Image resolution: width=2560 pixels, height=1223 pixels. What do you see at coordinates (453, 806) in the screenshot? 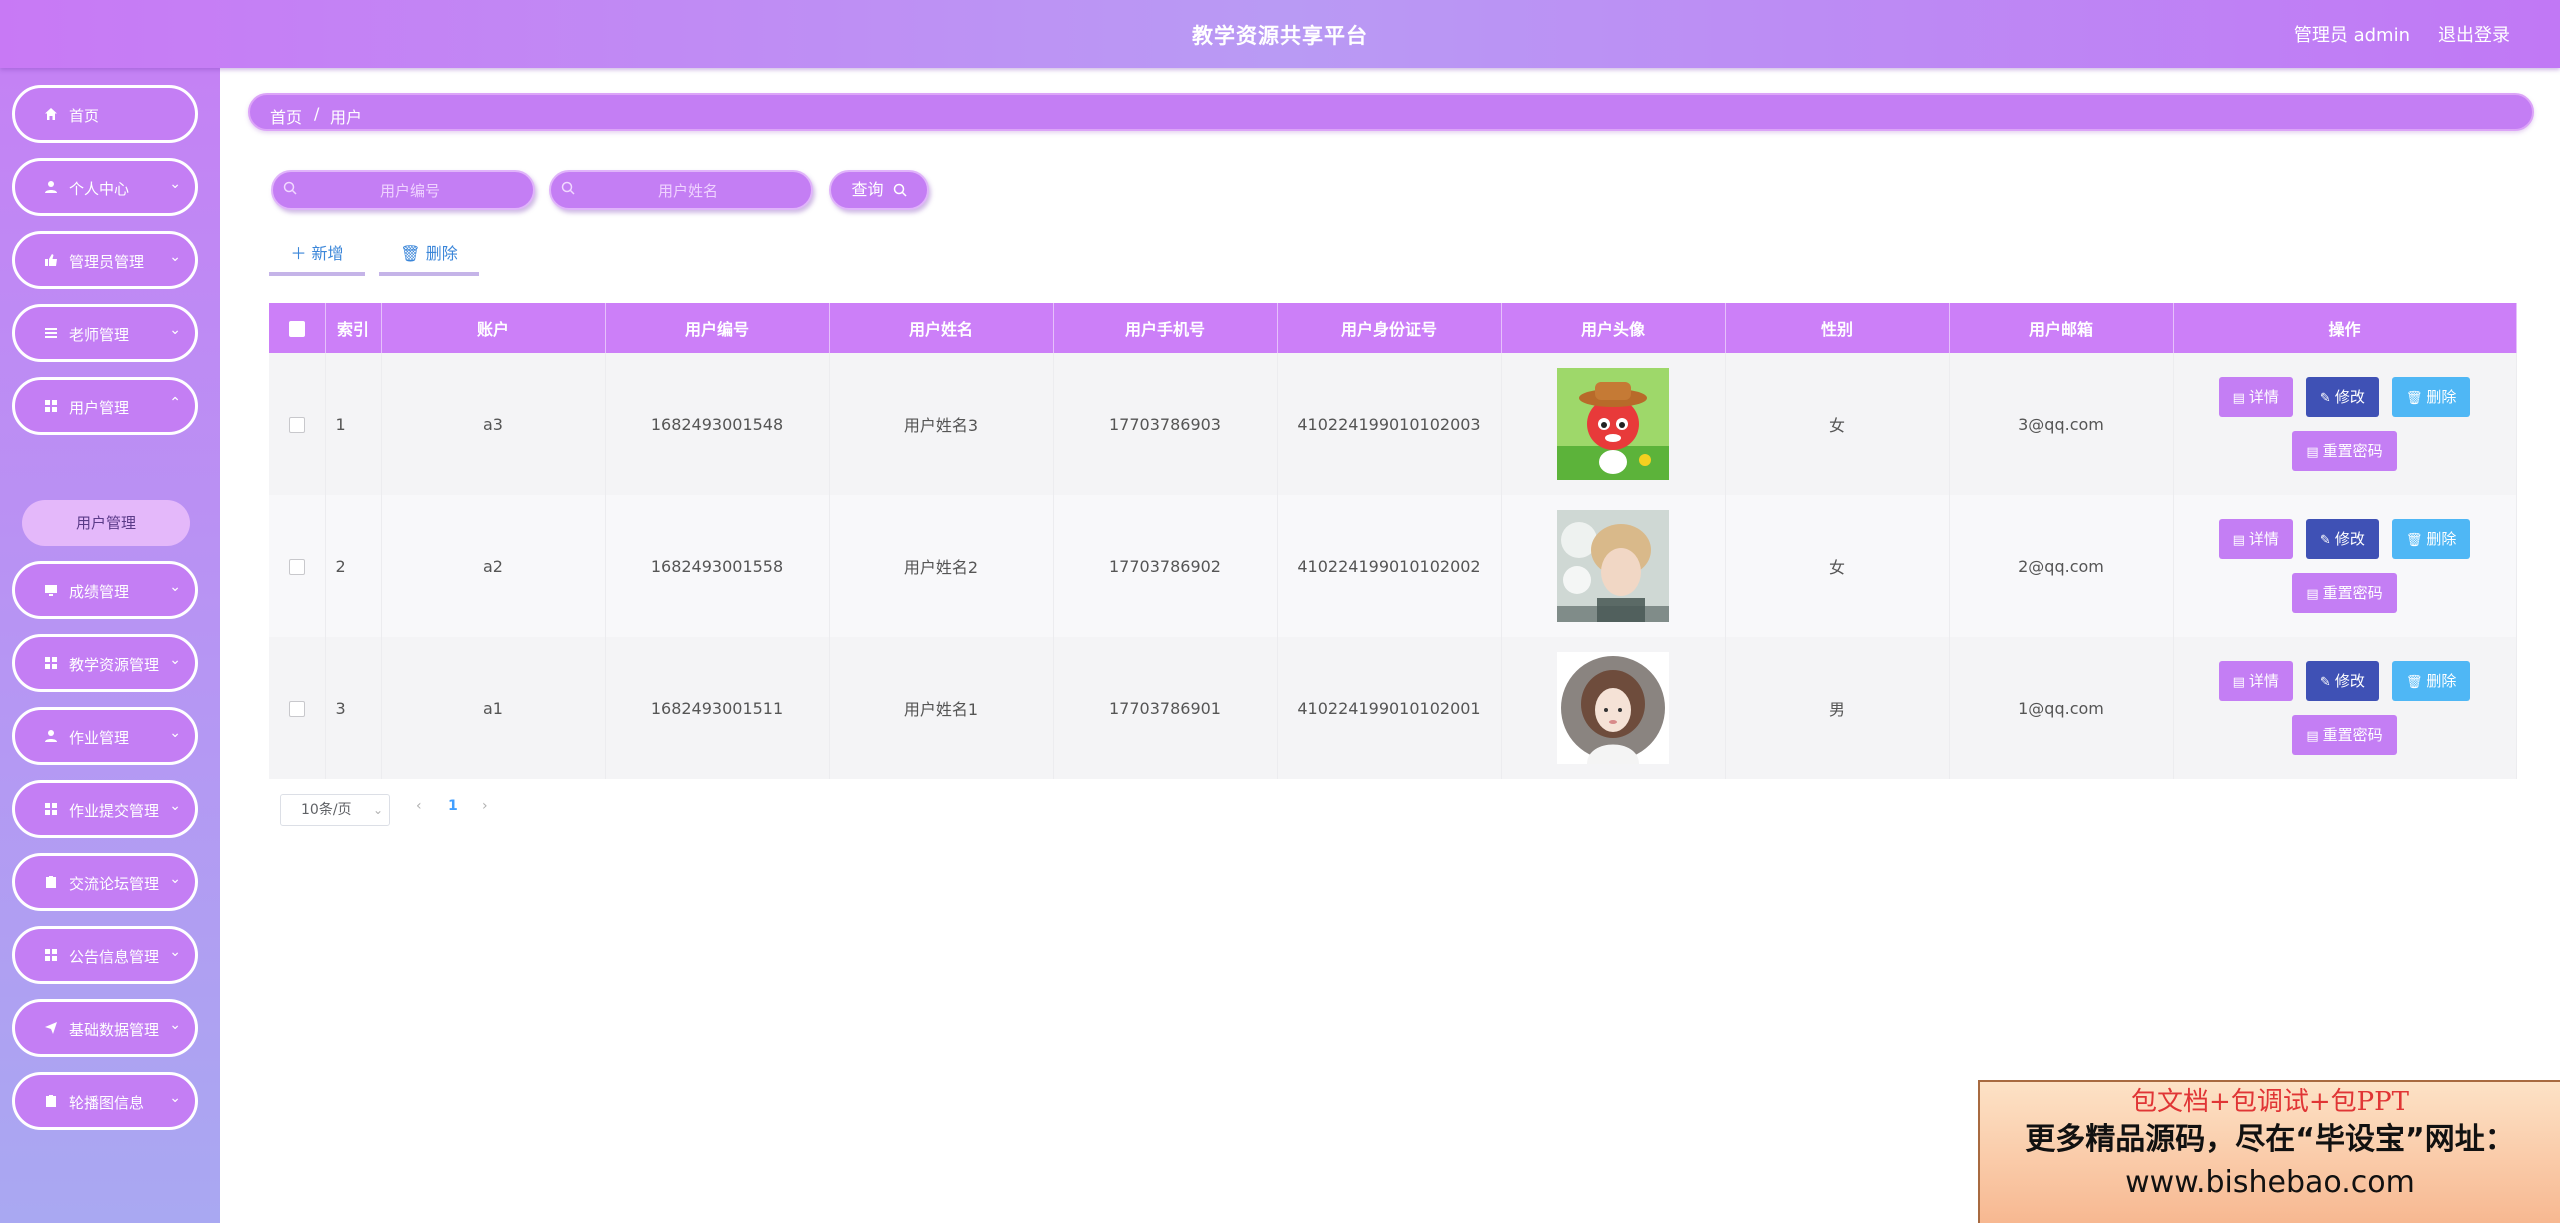
I see `page-number-current: 1` at bounding box center [453, 806].